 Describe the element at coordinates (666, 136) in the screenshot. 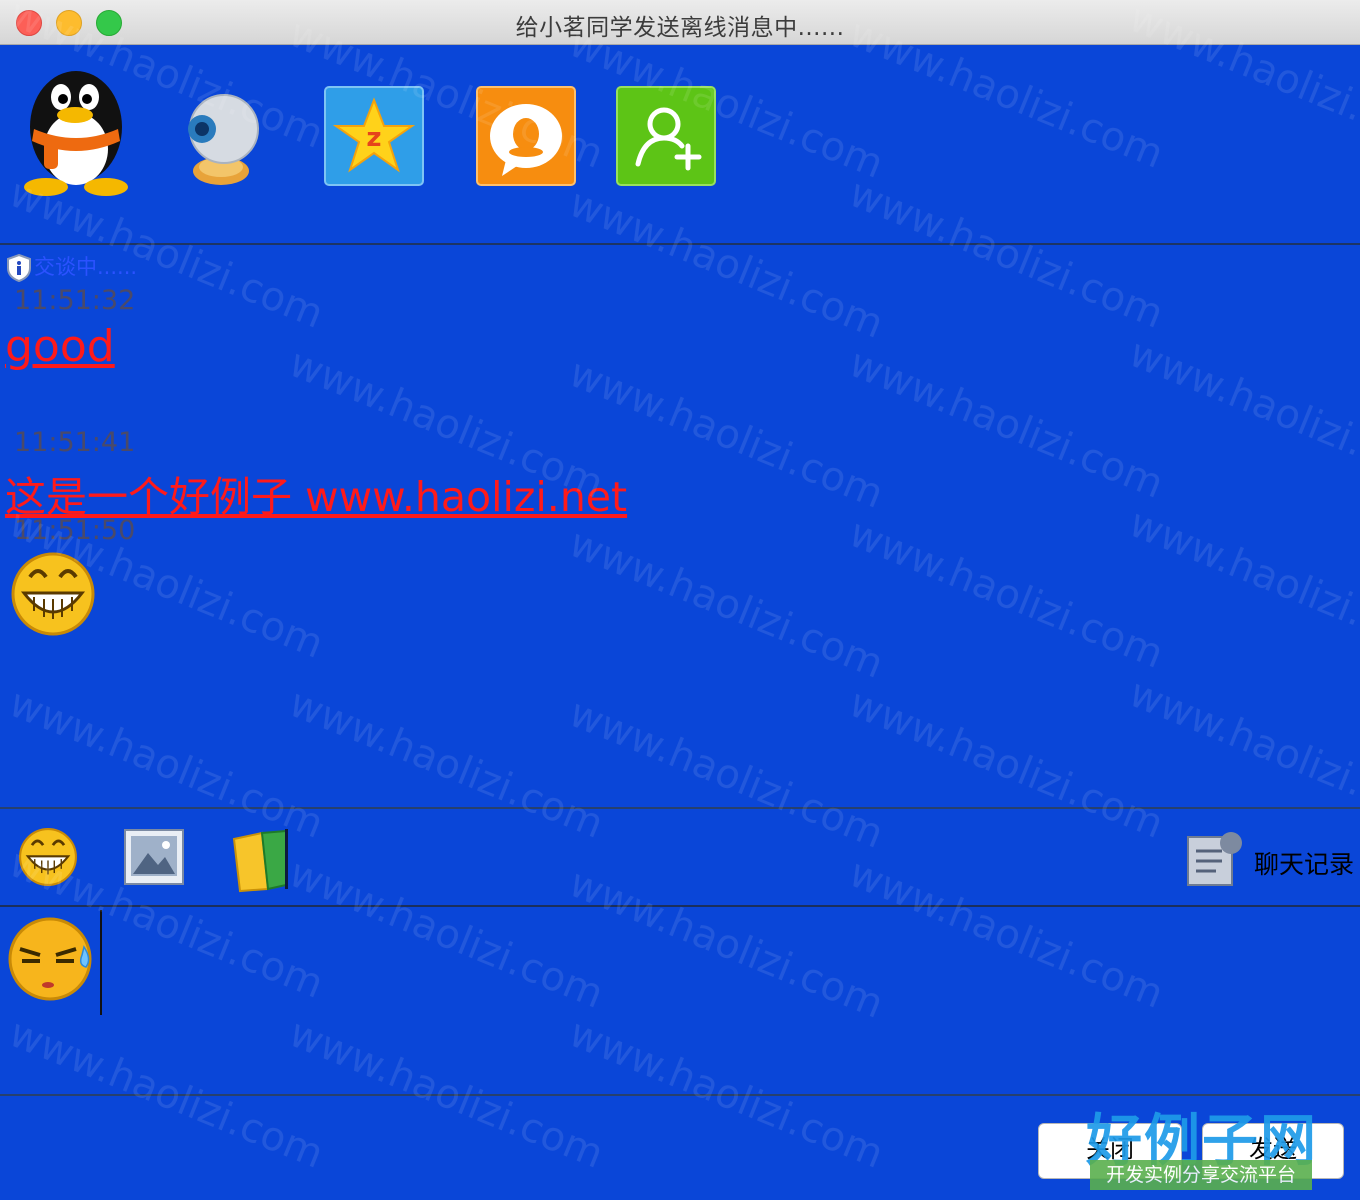

I see `add-friend-icon` at that location.